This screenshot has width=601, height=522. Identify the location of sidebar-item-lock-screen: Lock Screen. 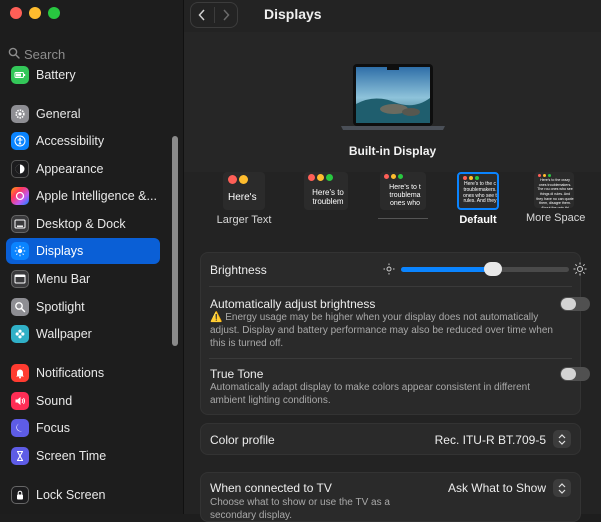
(83, 495).